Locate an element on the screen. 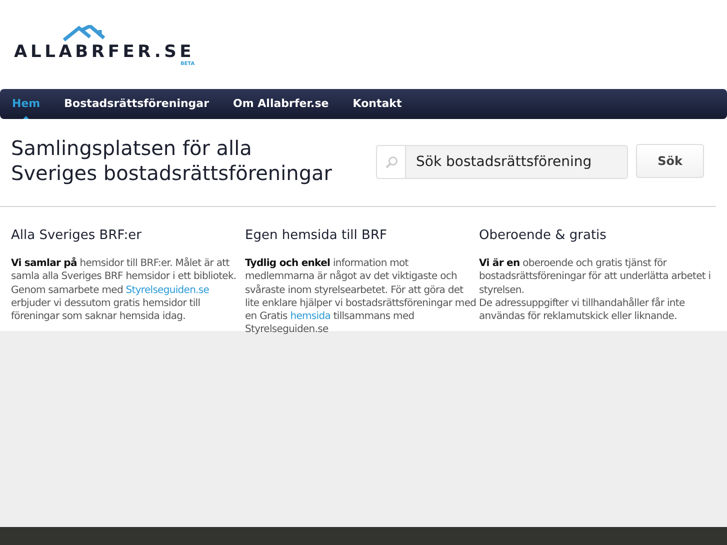  search-button: Sök is located at coordinates (670, 161).